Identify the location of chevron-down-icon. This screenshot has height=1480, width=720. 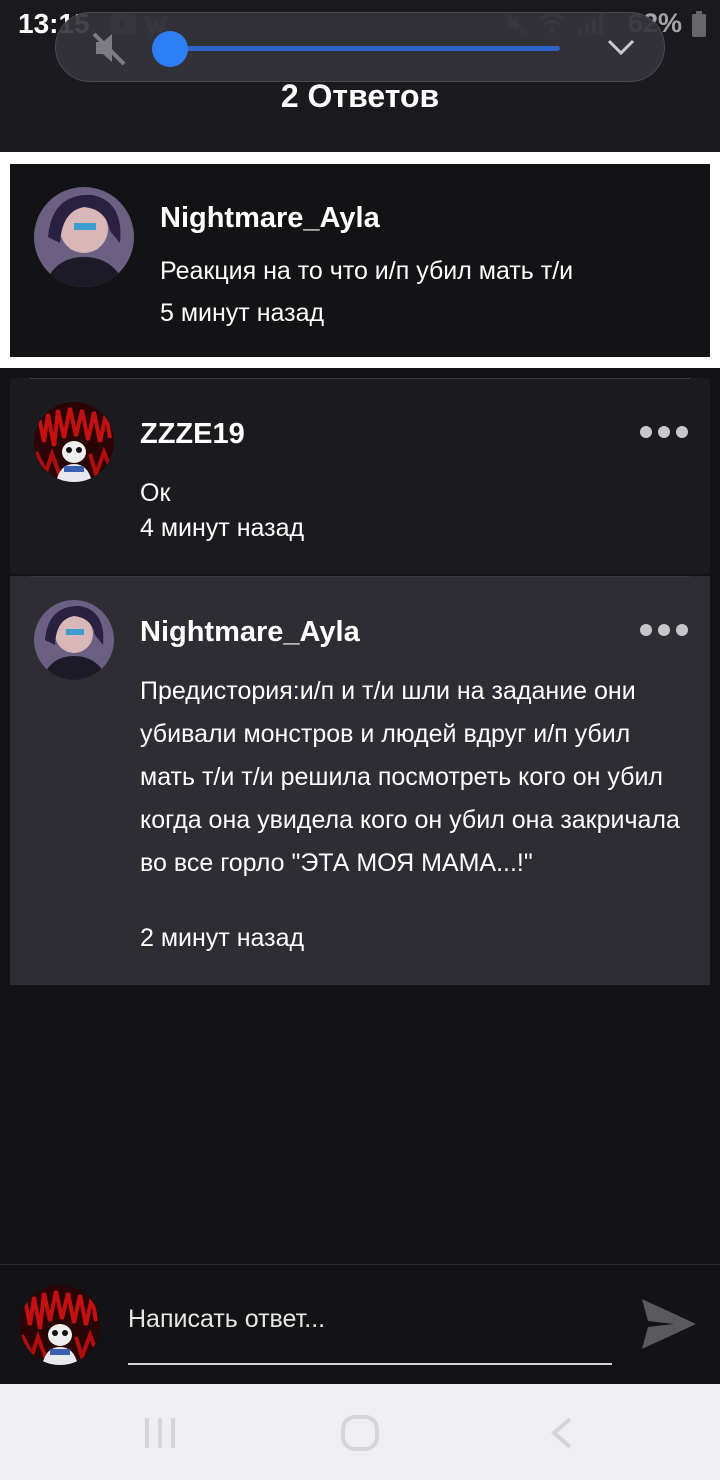
(621, 49).